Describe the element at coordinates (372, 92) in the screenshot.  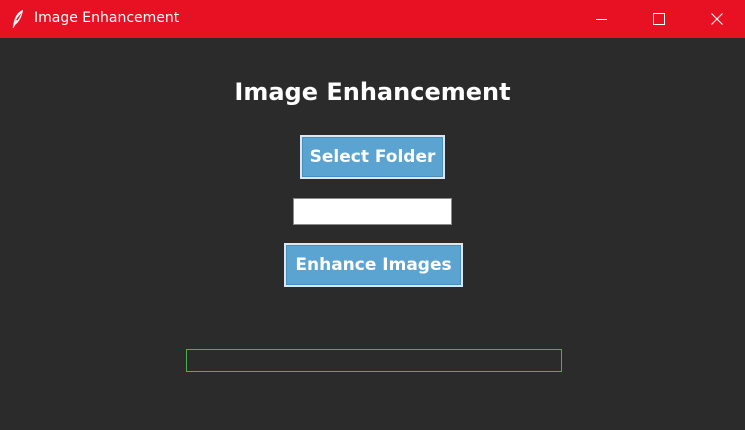
I see `page-title: Image Enhancement` at that location.